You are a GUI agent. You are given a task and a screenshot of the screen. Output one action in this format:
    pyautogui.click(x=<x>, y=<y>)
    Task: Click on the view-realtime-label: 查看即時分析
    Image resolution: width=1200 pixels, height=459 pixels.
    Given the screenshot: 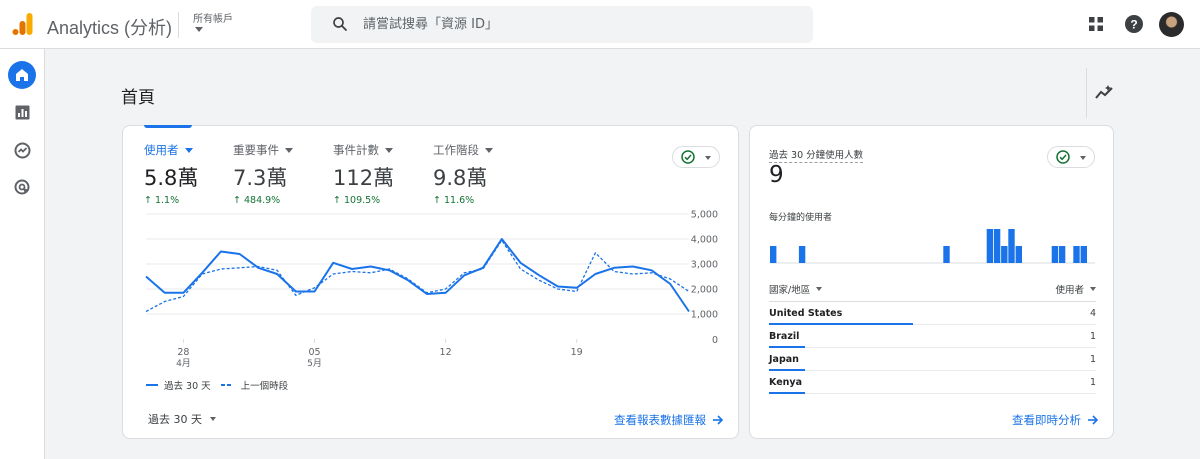 What is the action you would take?
    pyautogui.click(x=1046, y=420)
    